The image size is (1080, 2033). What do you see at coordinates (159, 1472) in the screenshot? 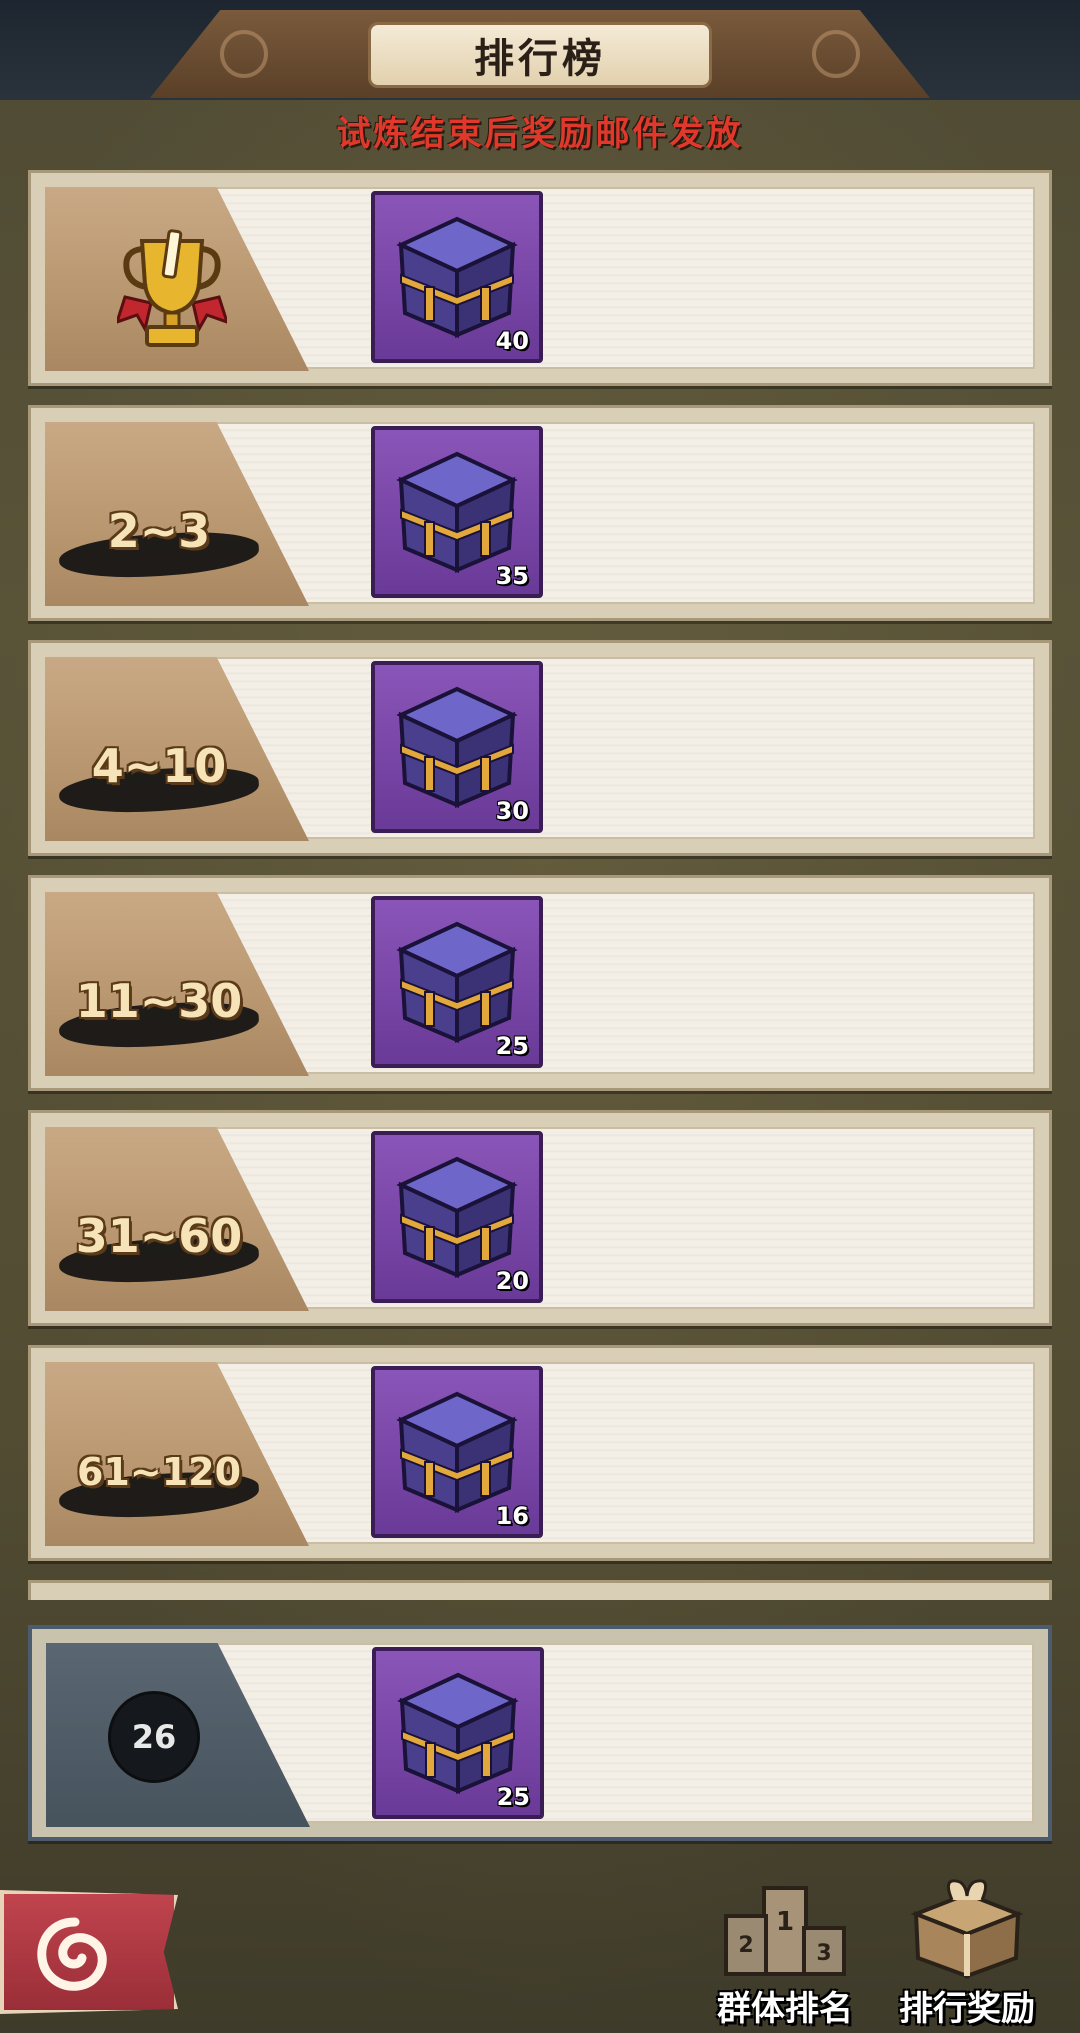
I see `rank-range-label: 61~120` at bounding box center [159, 1472].